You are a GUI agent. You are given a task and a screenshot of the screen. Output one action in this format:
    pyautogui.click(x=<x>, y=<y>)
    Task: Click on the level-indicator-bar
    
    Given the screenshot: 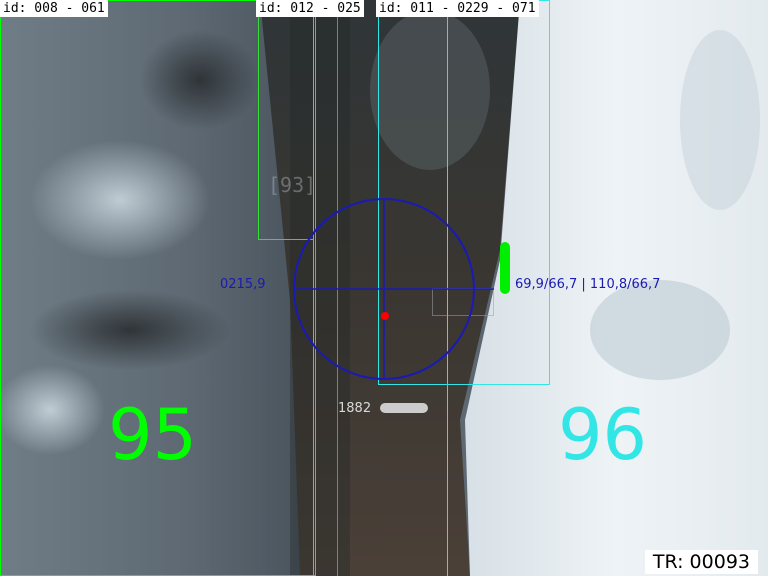 What is the action you would take?
    pyautogui.click(x=505, y=268)
    